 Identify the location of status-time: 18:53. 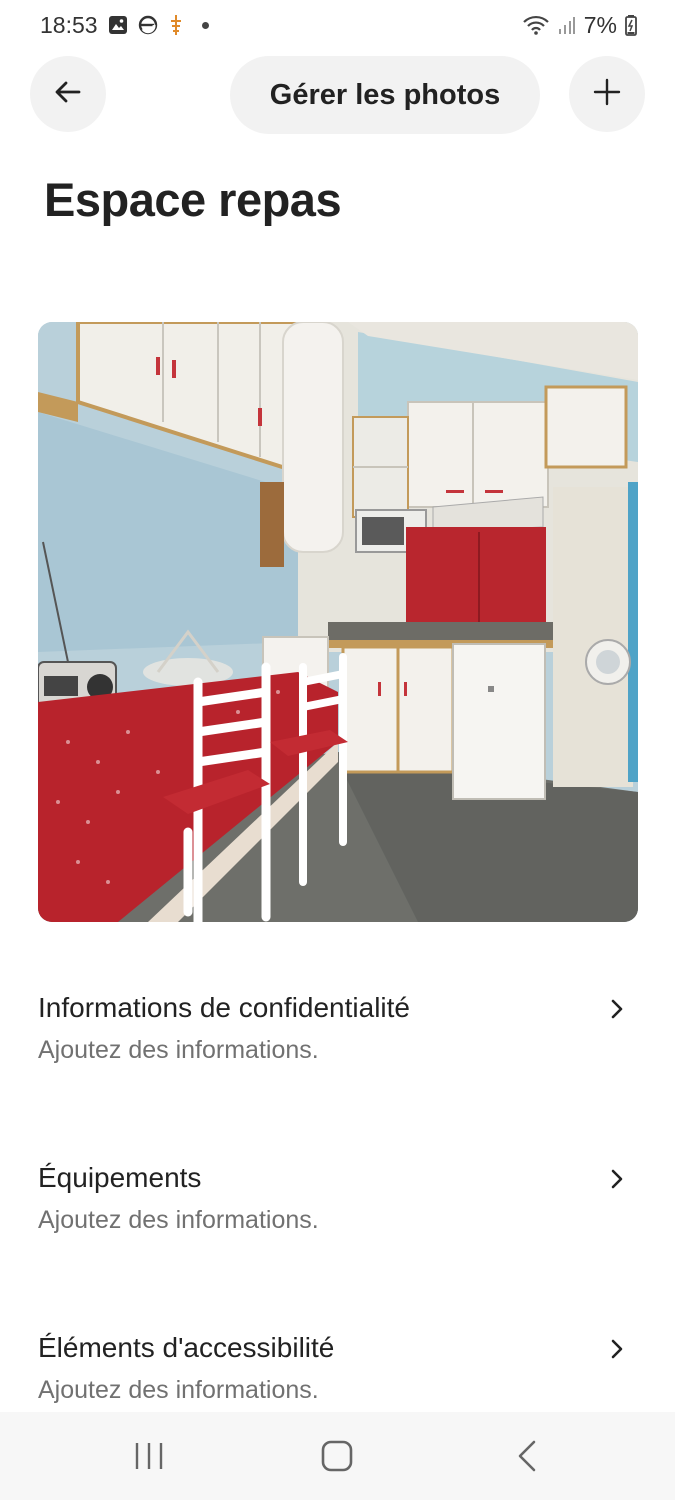
(69, 24).